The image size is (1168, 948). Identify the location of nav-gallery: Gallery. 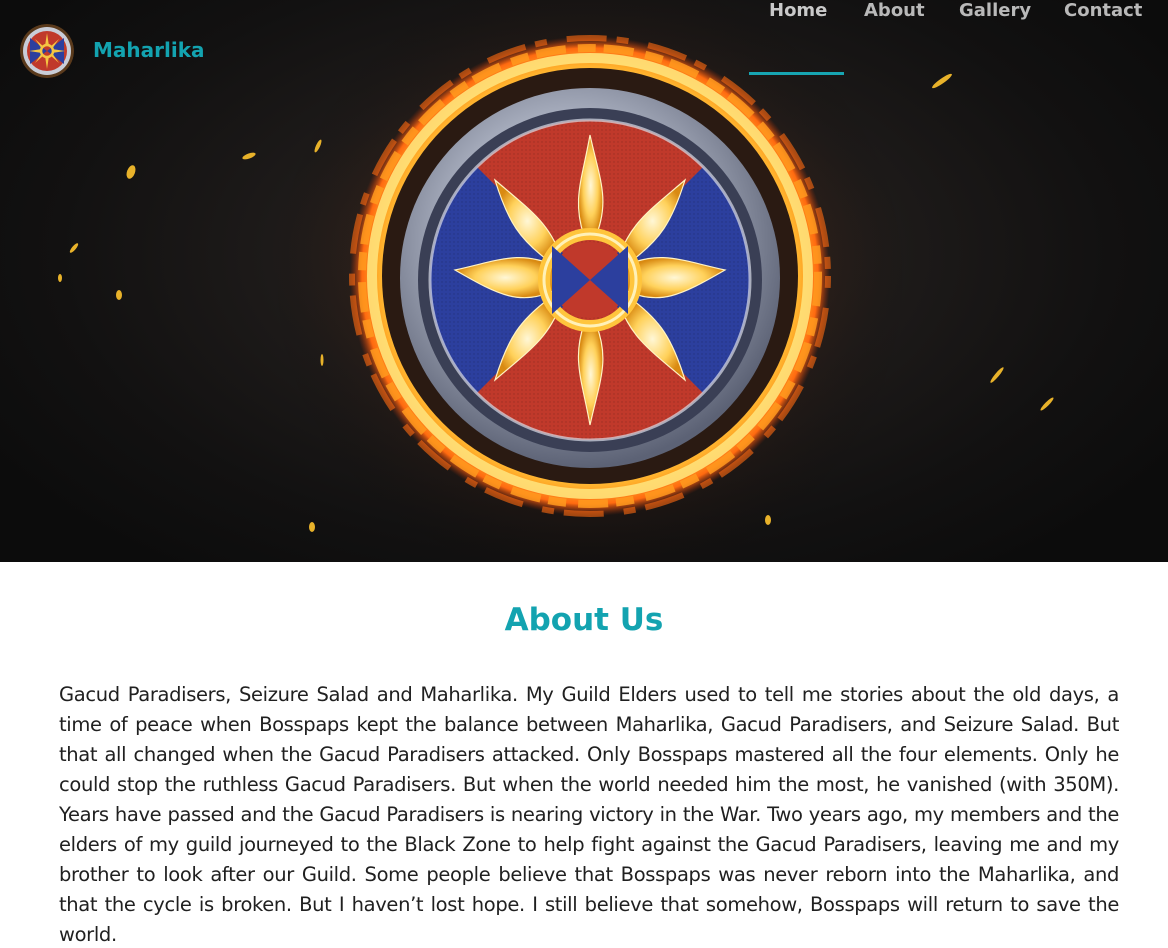
(995, 18).